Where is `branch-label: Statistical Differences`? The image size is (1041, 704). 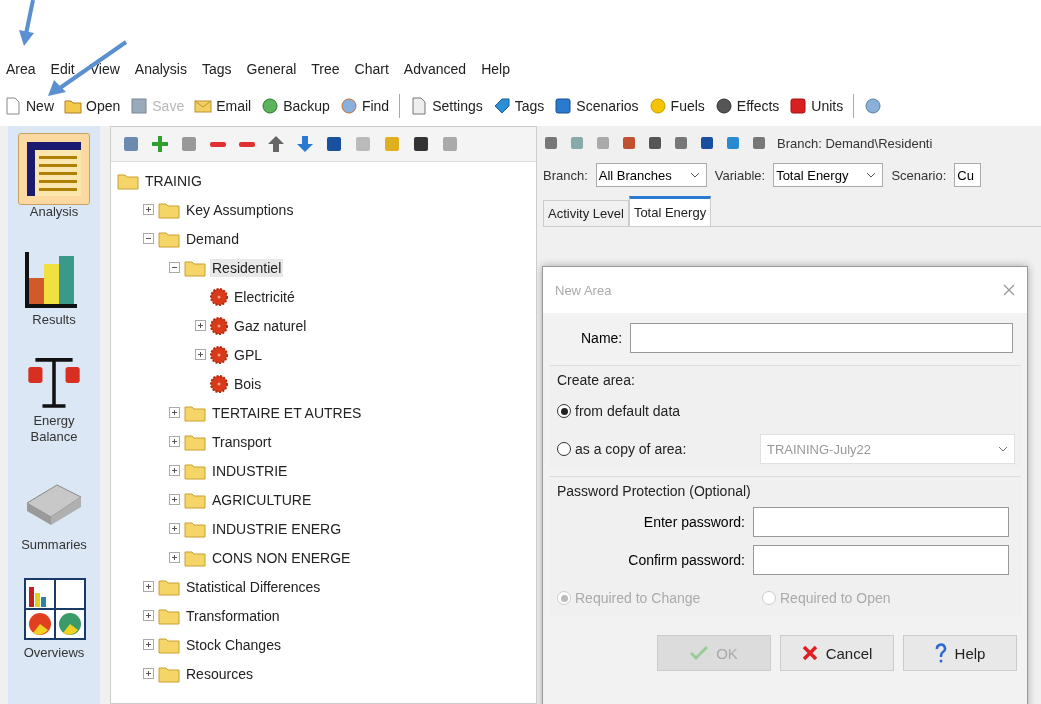
branch-label: Statistical Differences is located at coordinates (253, 586).